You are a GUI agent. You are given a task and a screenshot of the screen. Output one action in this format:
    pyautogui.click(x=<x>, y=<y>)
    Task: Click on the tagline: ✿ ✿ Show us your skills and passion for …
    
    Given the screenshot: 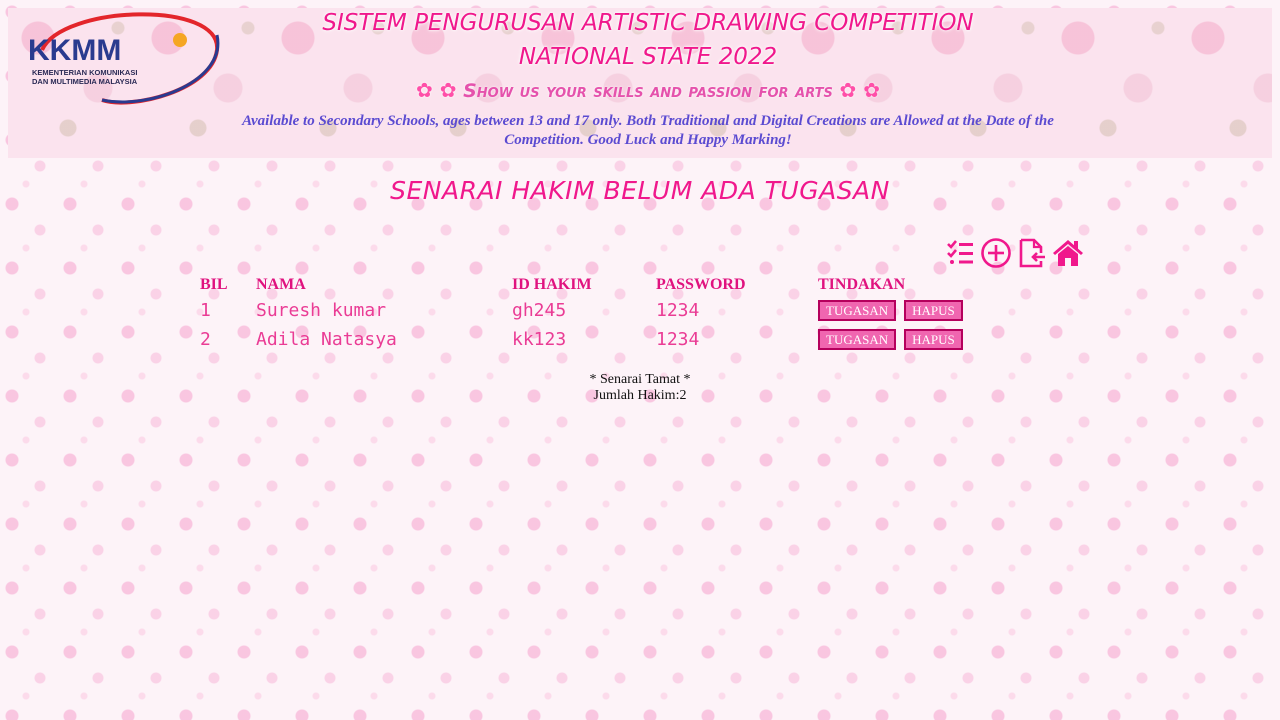 What is the action you would take?
    pyautogui.click(x=648, y=90)
    